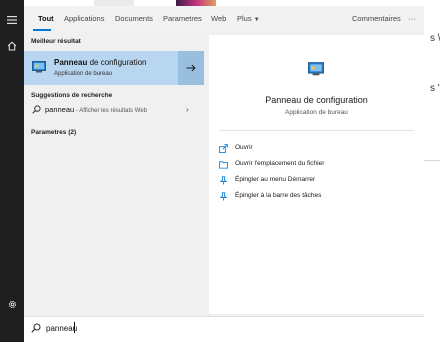 The image size is (440, 342). I want to click on action-open-label: Ouvrir, so click(244, 147).